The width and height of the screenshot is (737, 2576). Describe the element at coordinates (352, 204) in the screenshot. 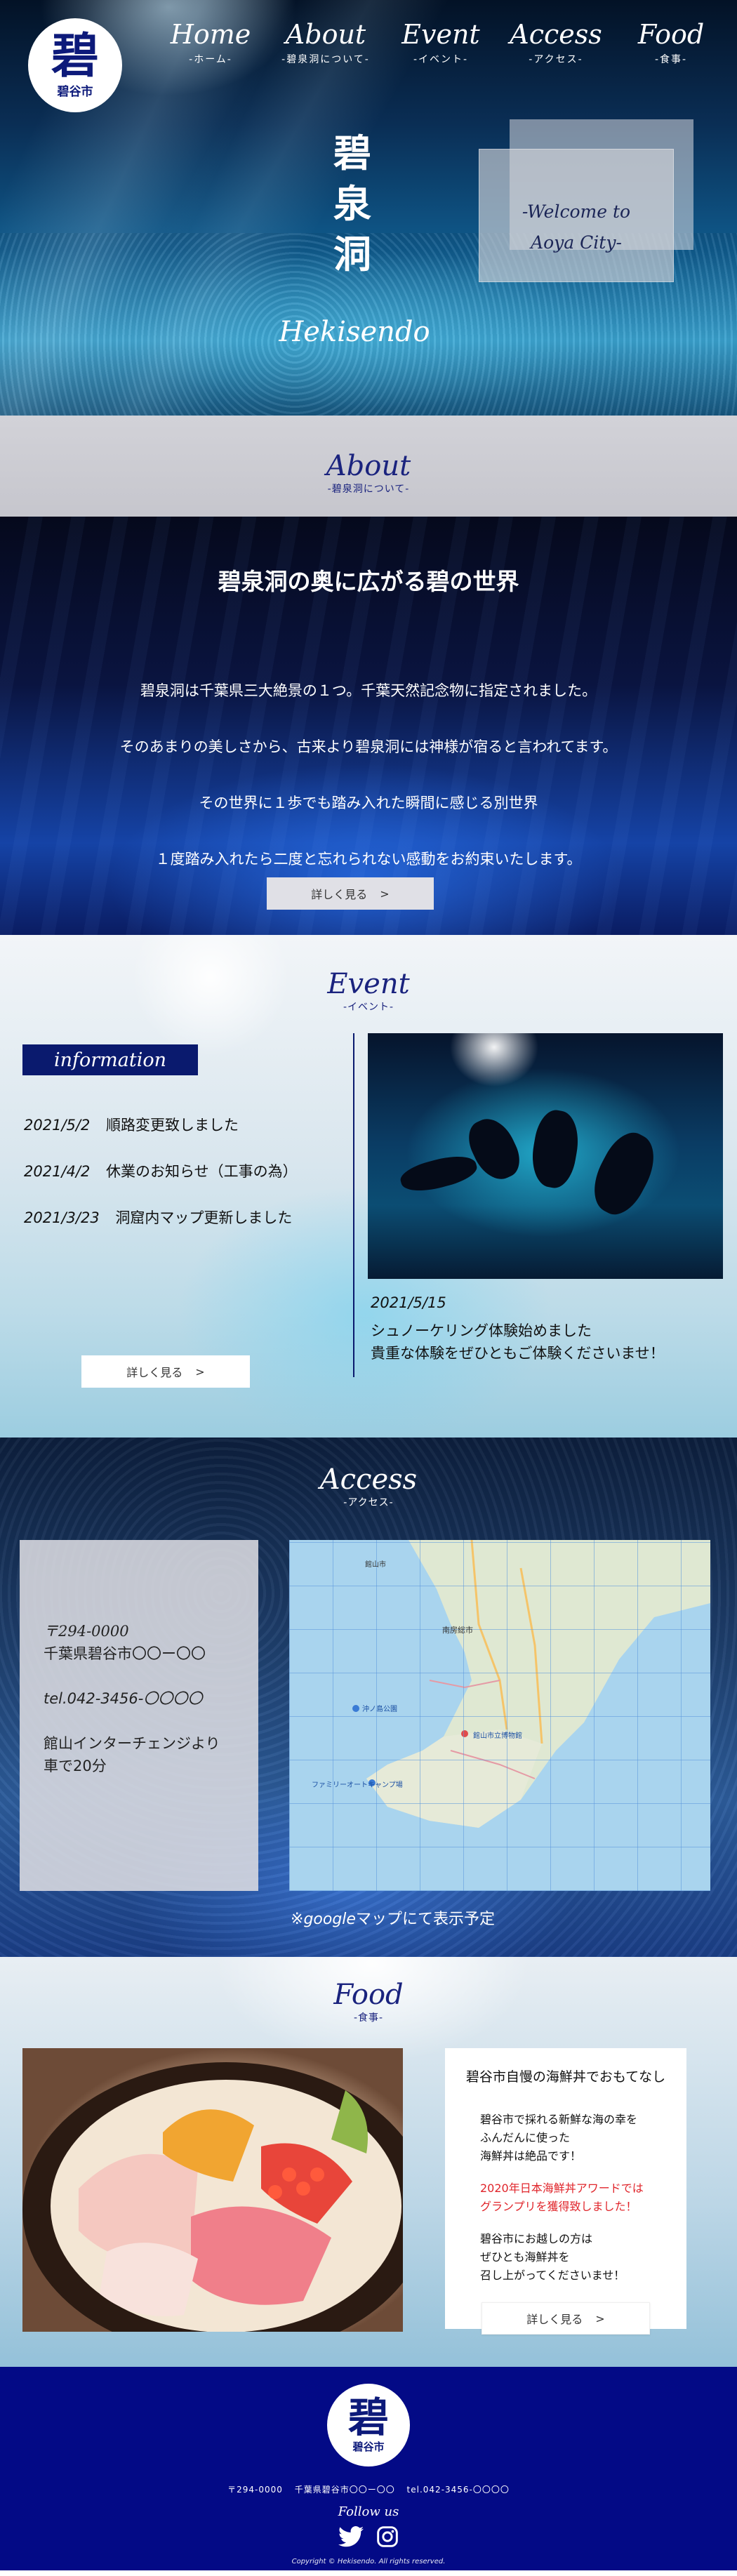

I see `hero-title: 碧泉洞` at that location.